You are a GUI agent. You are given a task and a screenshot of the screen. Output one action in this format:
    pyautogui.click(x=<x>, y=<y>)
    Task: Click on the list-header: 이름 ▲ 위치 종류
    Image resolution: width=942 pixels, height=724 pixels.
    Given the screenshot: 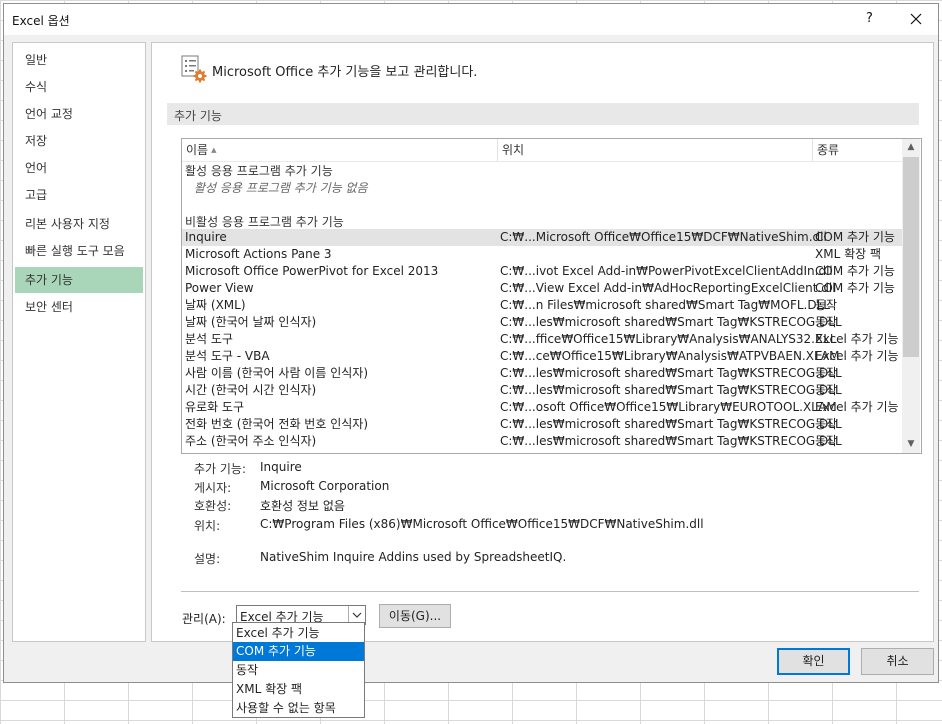 What is the action you would take?
    pyautogui.click(x=542, y=150)
    